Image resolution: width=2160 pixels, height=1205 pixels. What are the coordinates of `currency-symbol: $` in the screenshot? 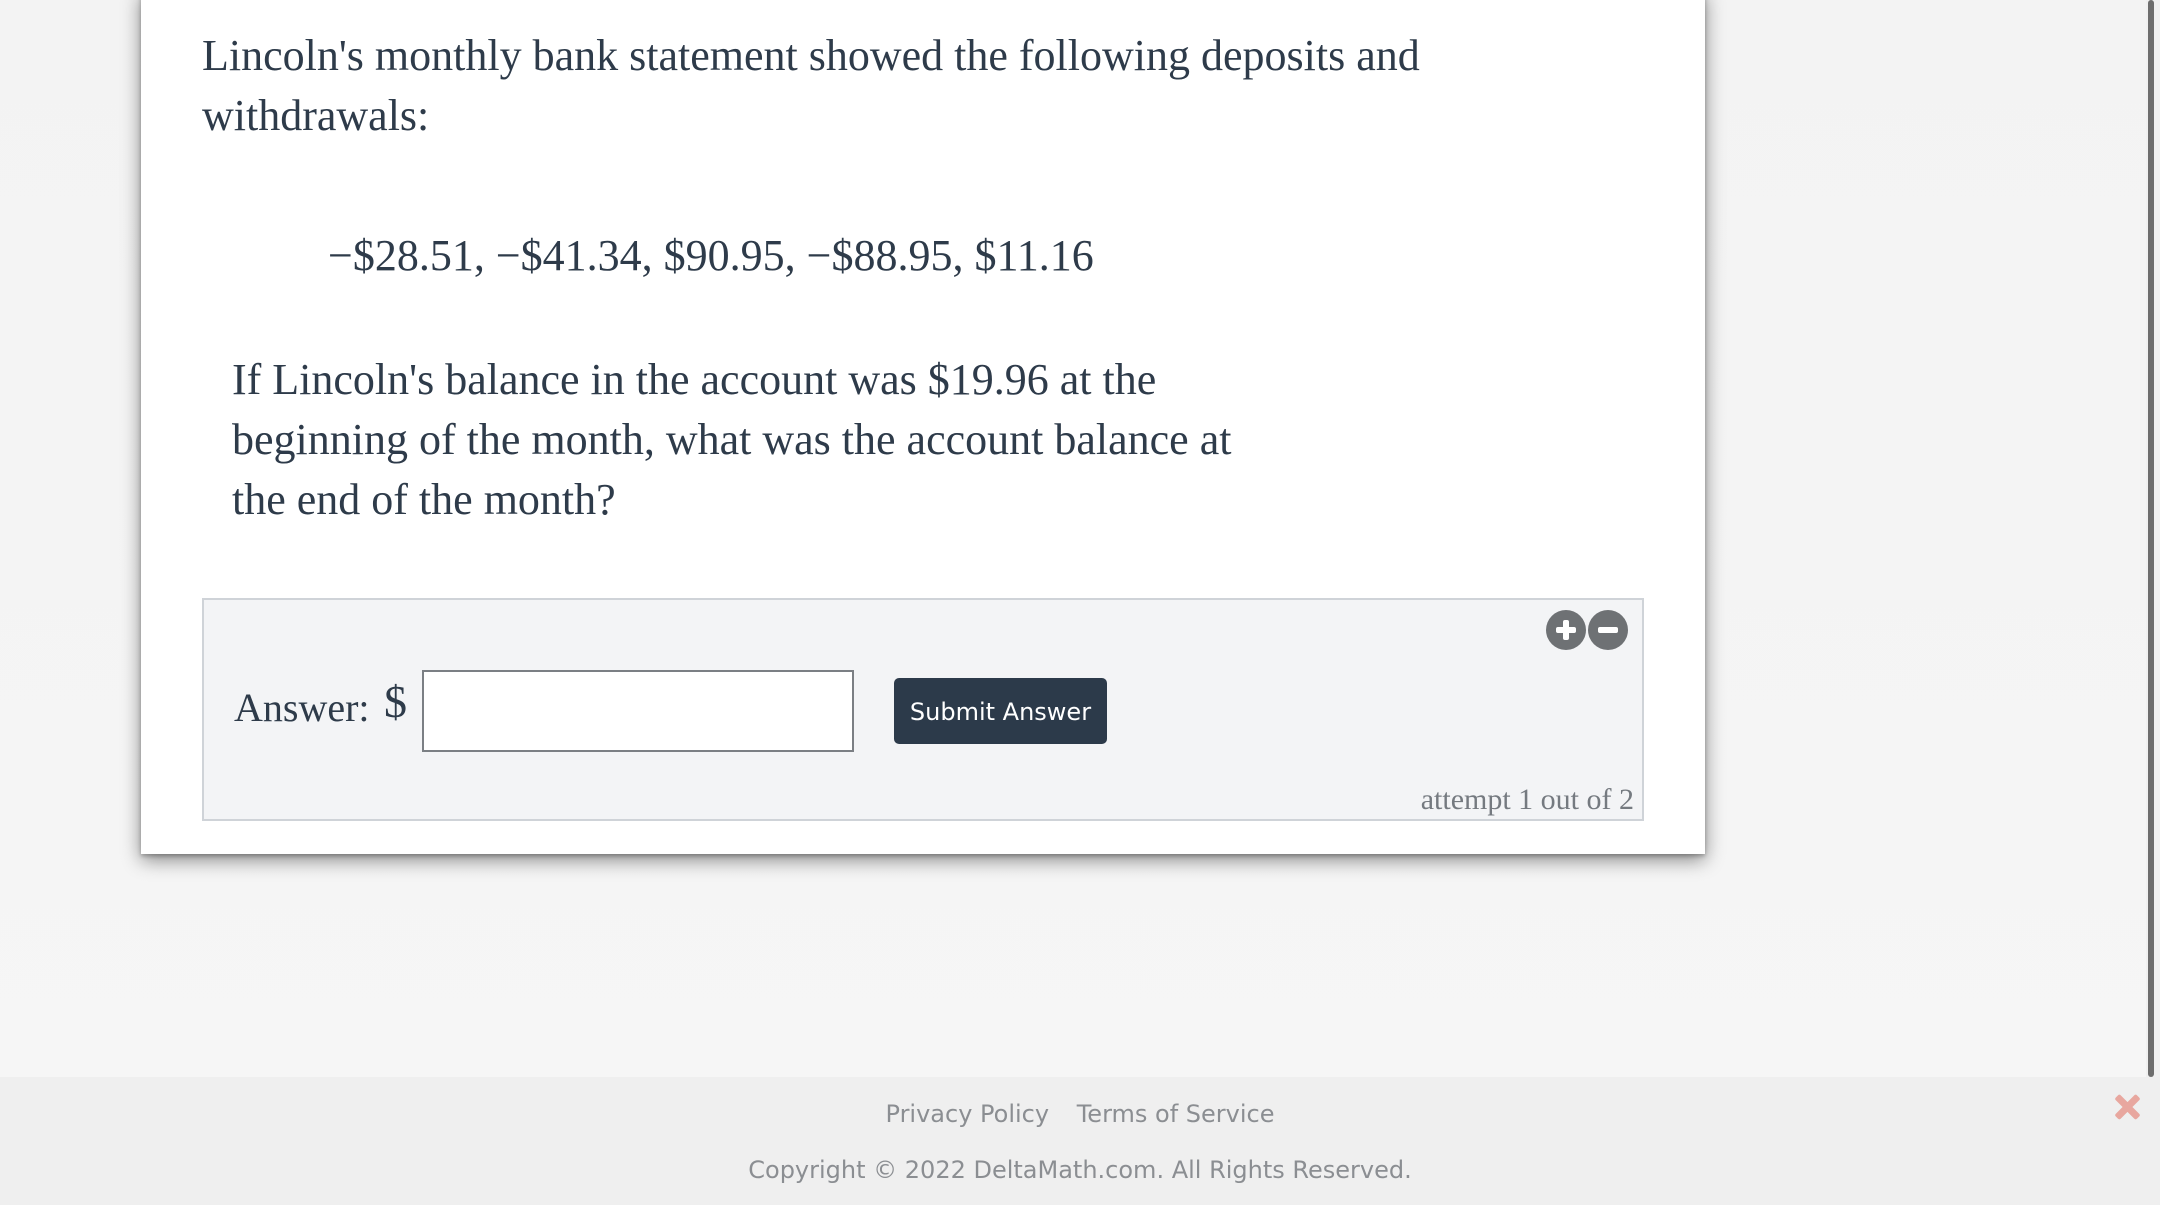 It's located at (395, 701).